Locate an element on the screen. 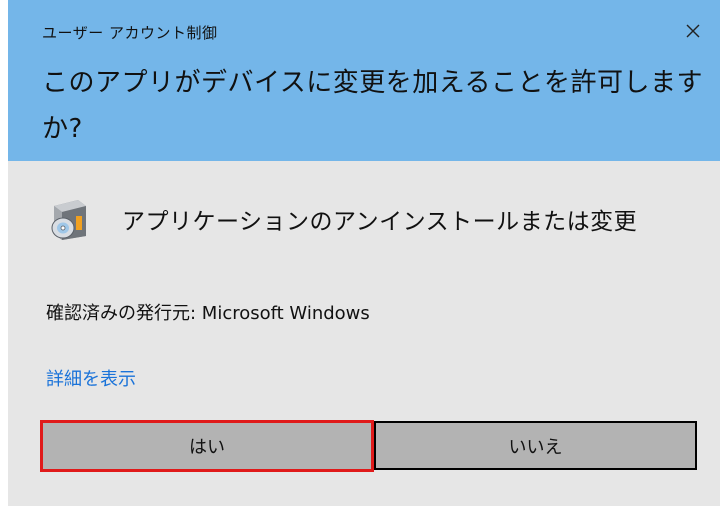 The image size is (721, 506). close-icon is located at coordinates (693, 31).